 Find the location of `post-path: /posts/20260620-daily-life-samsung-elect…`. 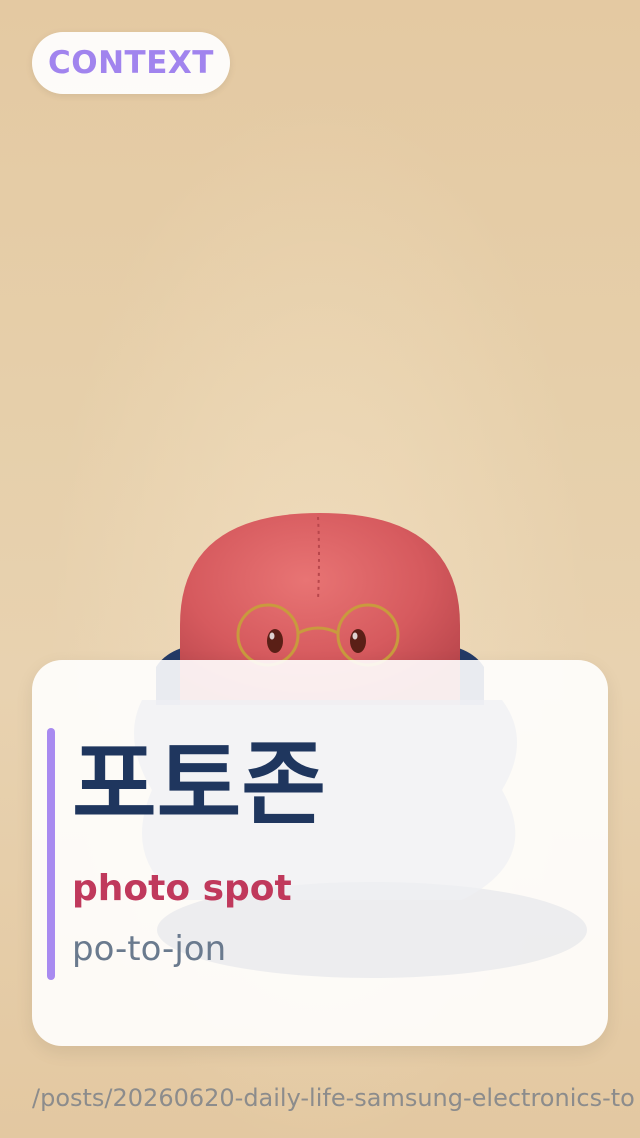

post-path: /posts/20260620-daily-life-samsung-elect… is located at coordinates (333, 1098).